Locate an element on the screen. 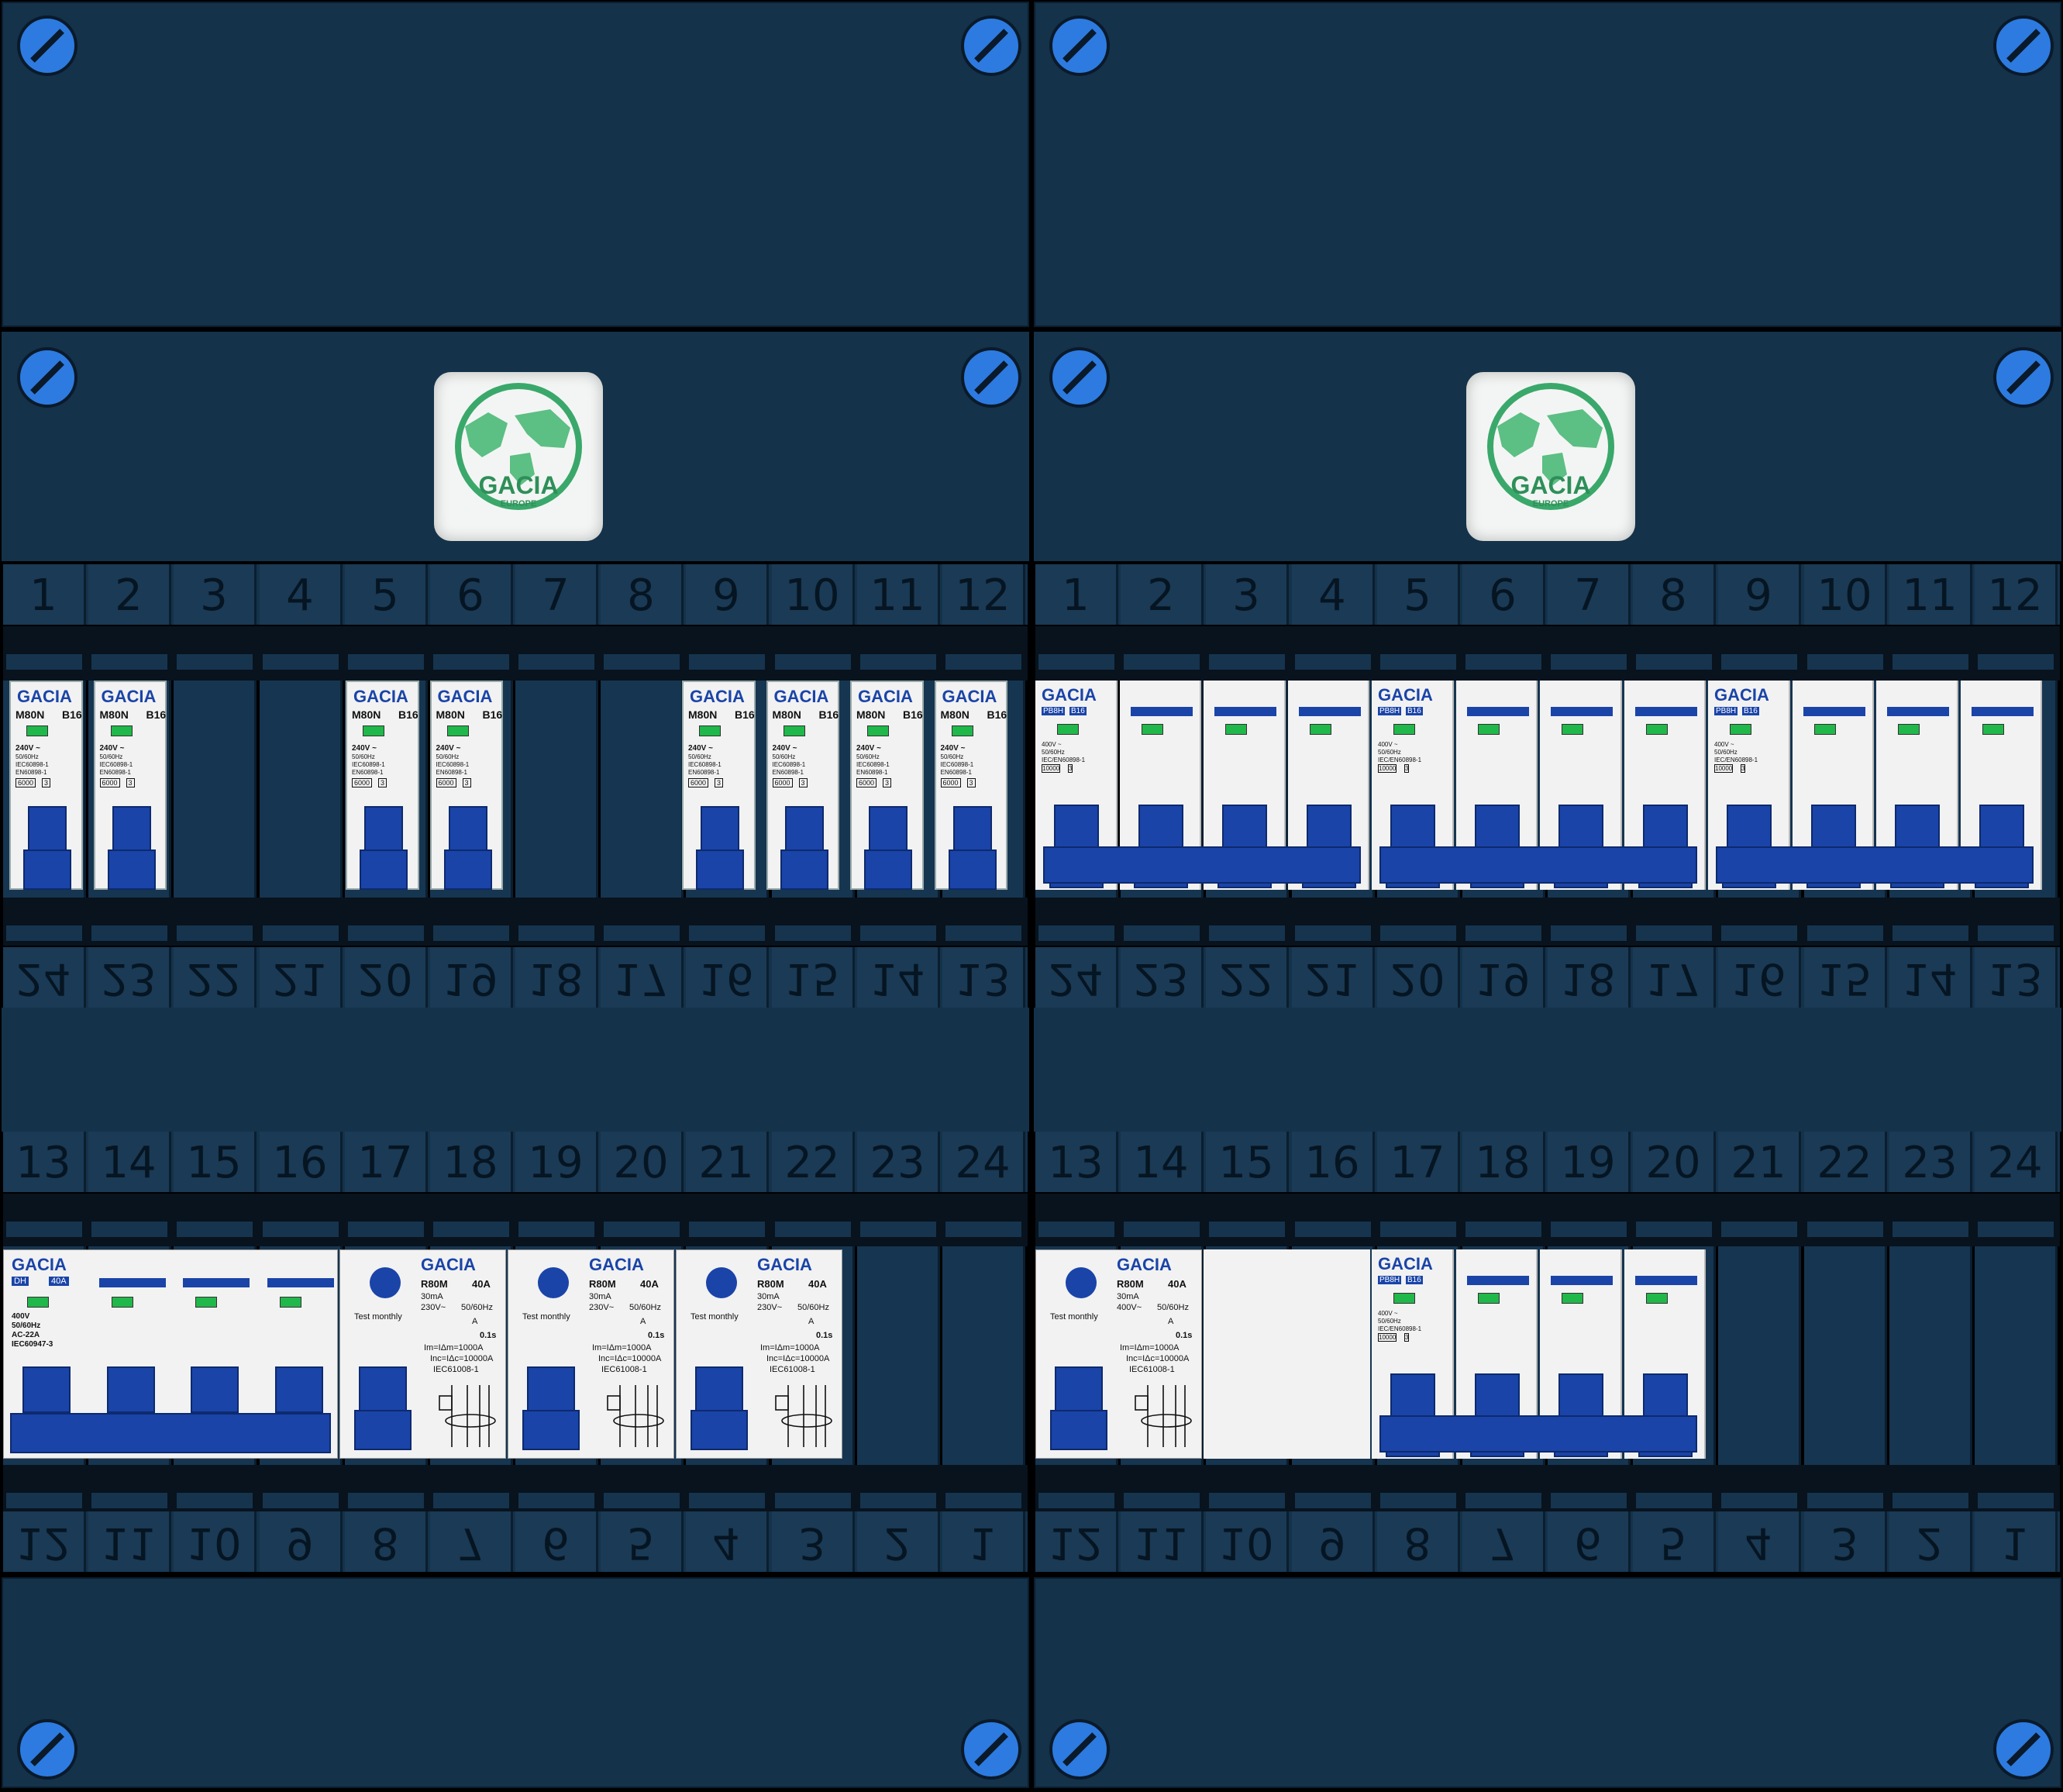 This screenshot has height=1792, width=2063. rcd-voltage: 230V~ is located at coordinates (770, 1307).